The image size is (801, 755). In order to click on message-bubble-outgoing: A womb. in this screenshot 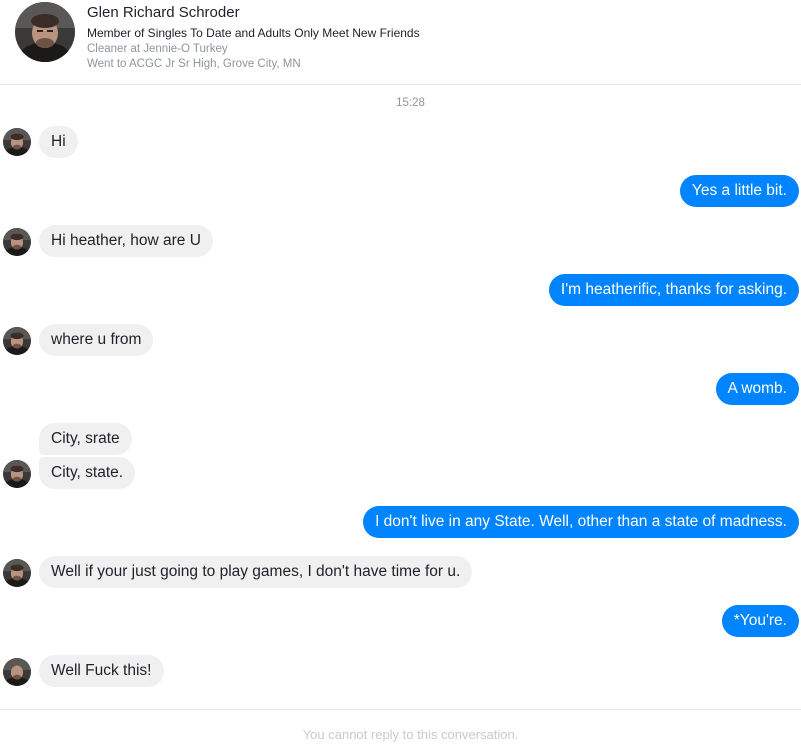, I will do `click(757, 389)`.